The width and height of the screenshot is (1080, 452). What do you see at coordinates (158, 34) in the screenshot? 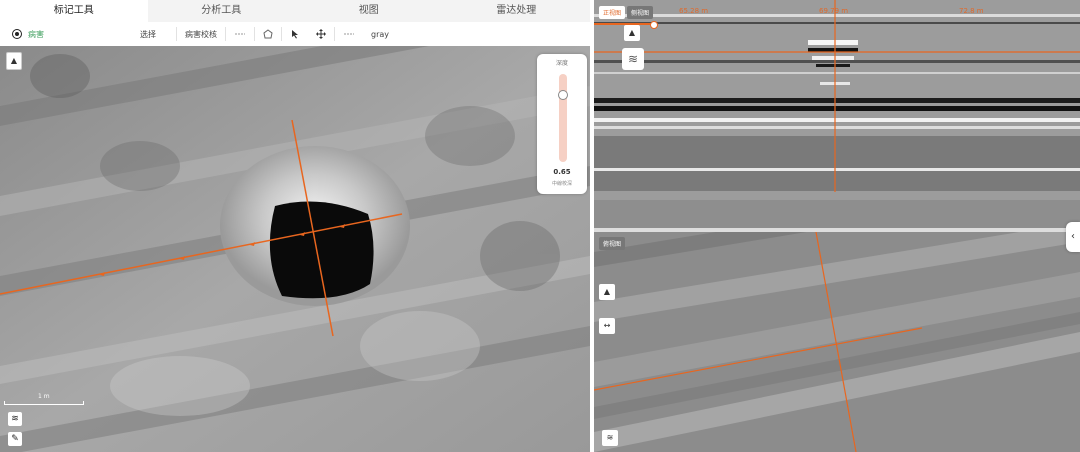
I see `select-button: 选择` at bounding box center [158, 34].